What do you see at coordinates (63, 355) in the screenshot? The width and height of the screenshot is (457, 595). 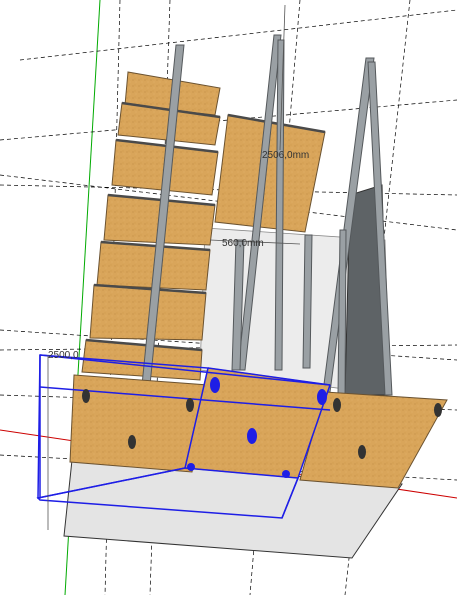 I see `height-dimension-label: 2500,0` at bounding box center [63, 355].